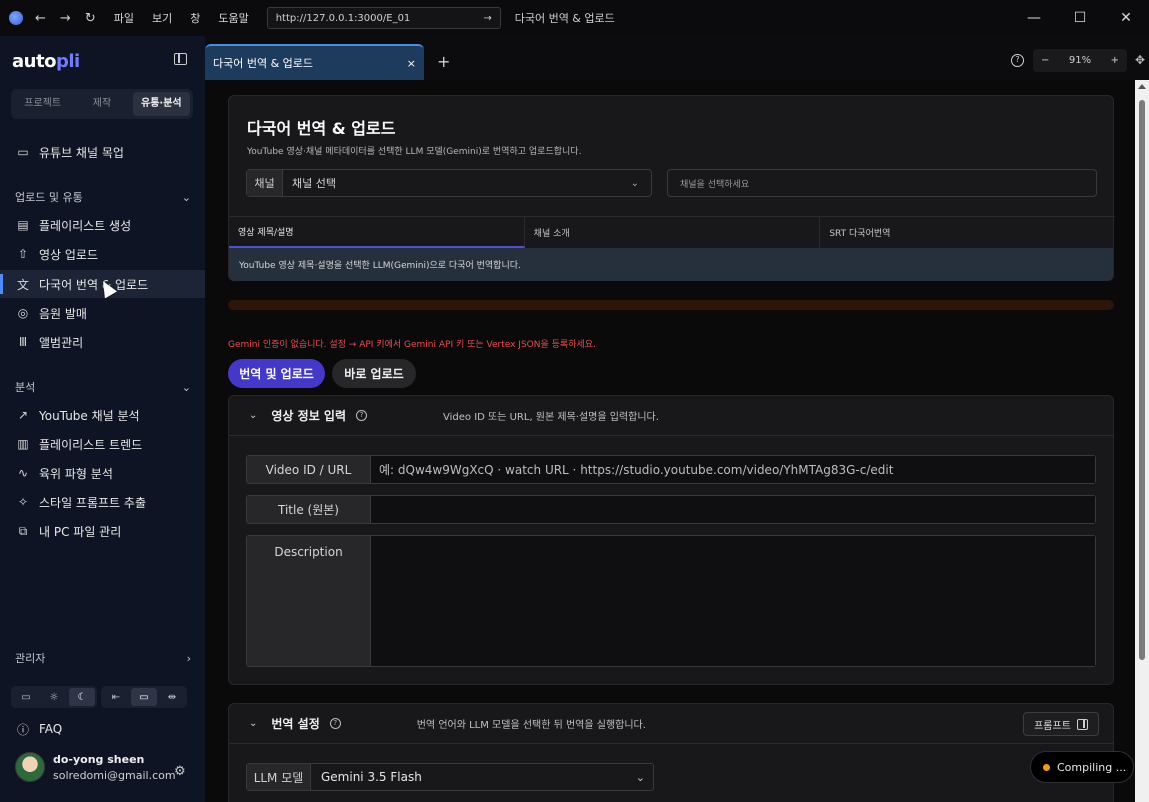 The height and width of the screenshot is (802, 1149). I want to click on layout-normal-icon: ▭, so click(144, 697).